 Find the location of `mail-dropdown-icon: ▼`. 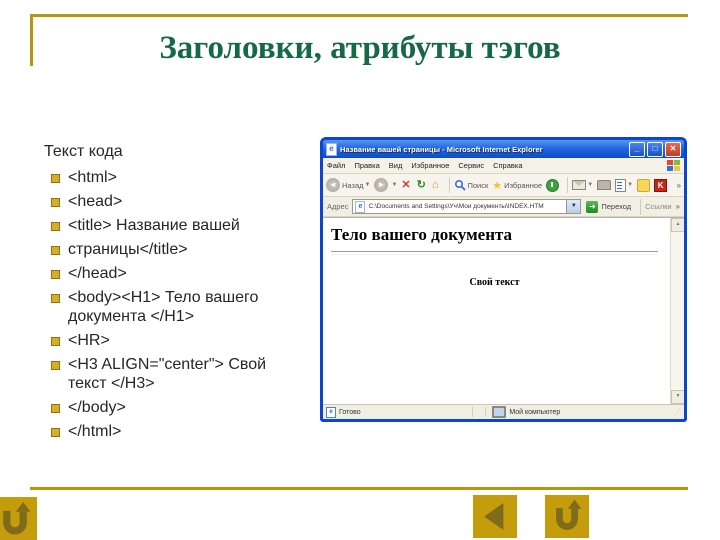

mail-dropdown-icon: ▼ is located at coordinates (590, 185).